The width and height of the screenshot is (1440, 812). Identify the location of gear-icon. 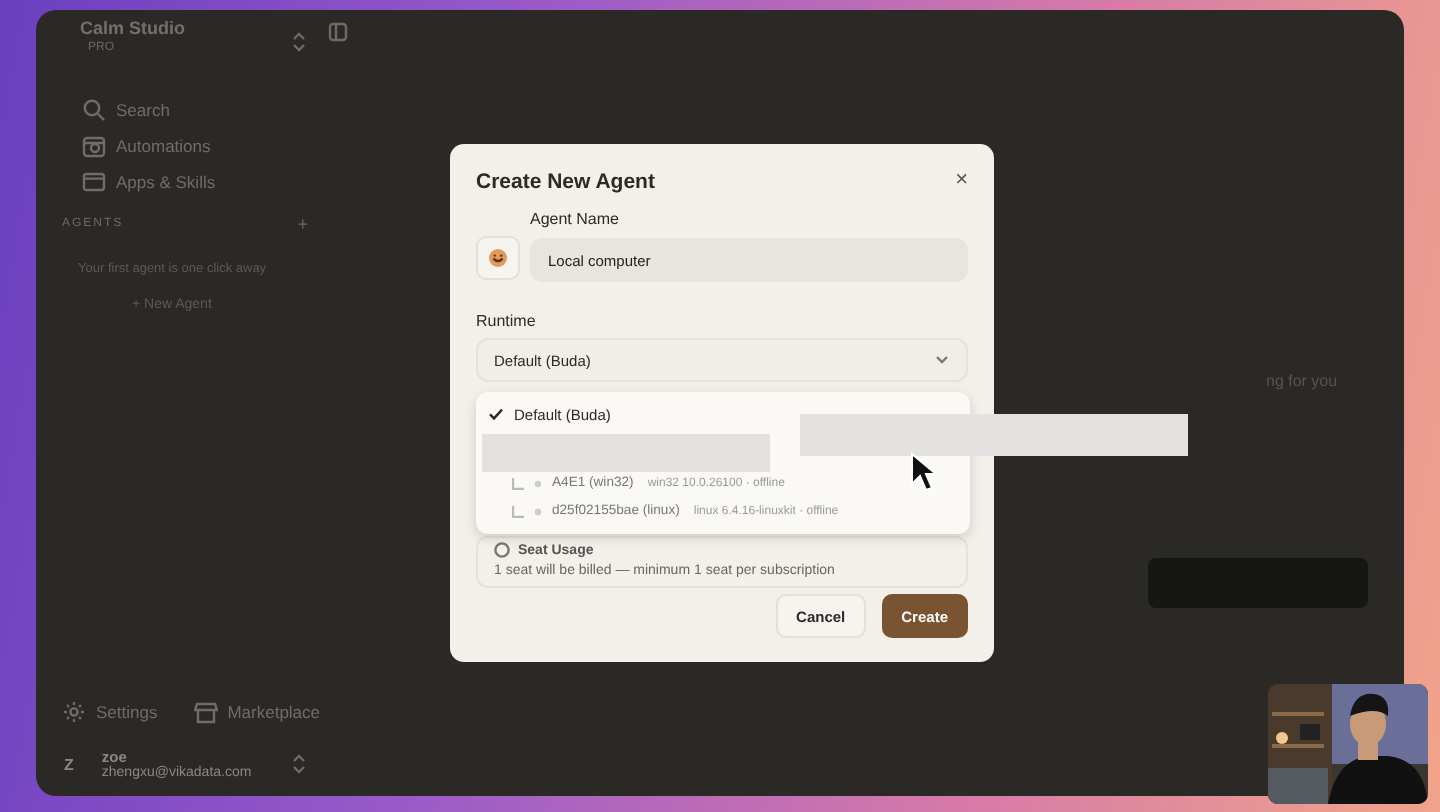
(74, 712).